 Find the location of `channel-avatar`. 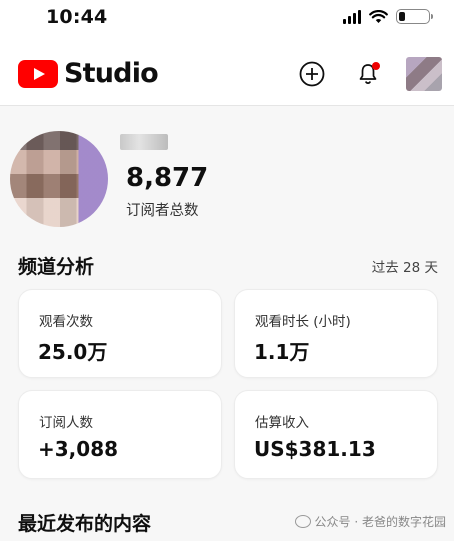

channel-avatar is located at coordinates (59, 179).